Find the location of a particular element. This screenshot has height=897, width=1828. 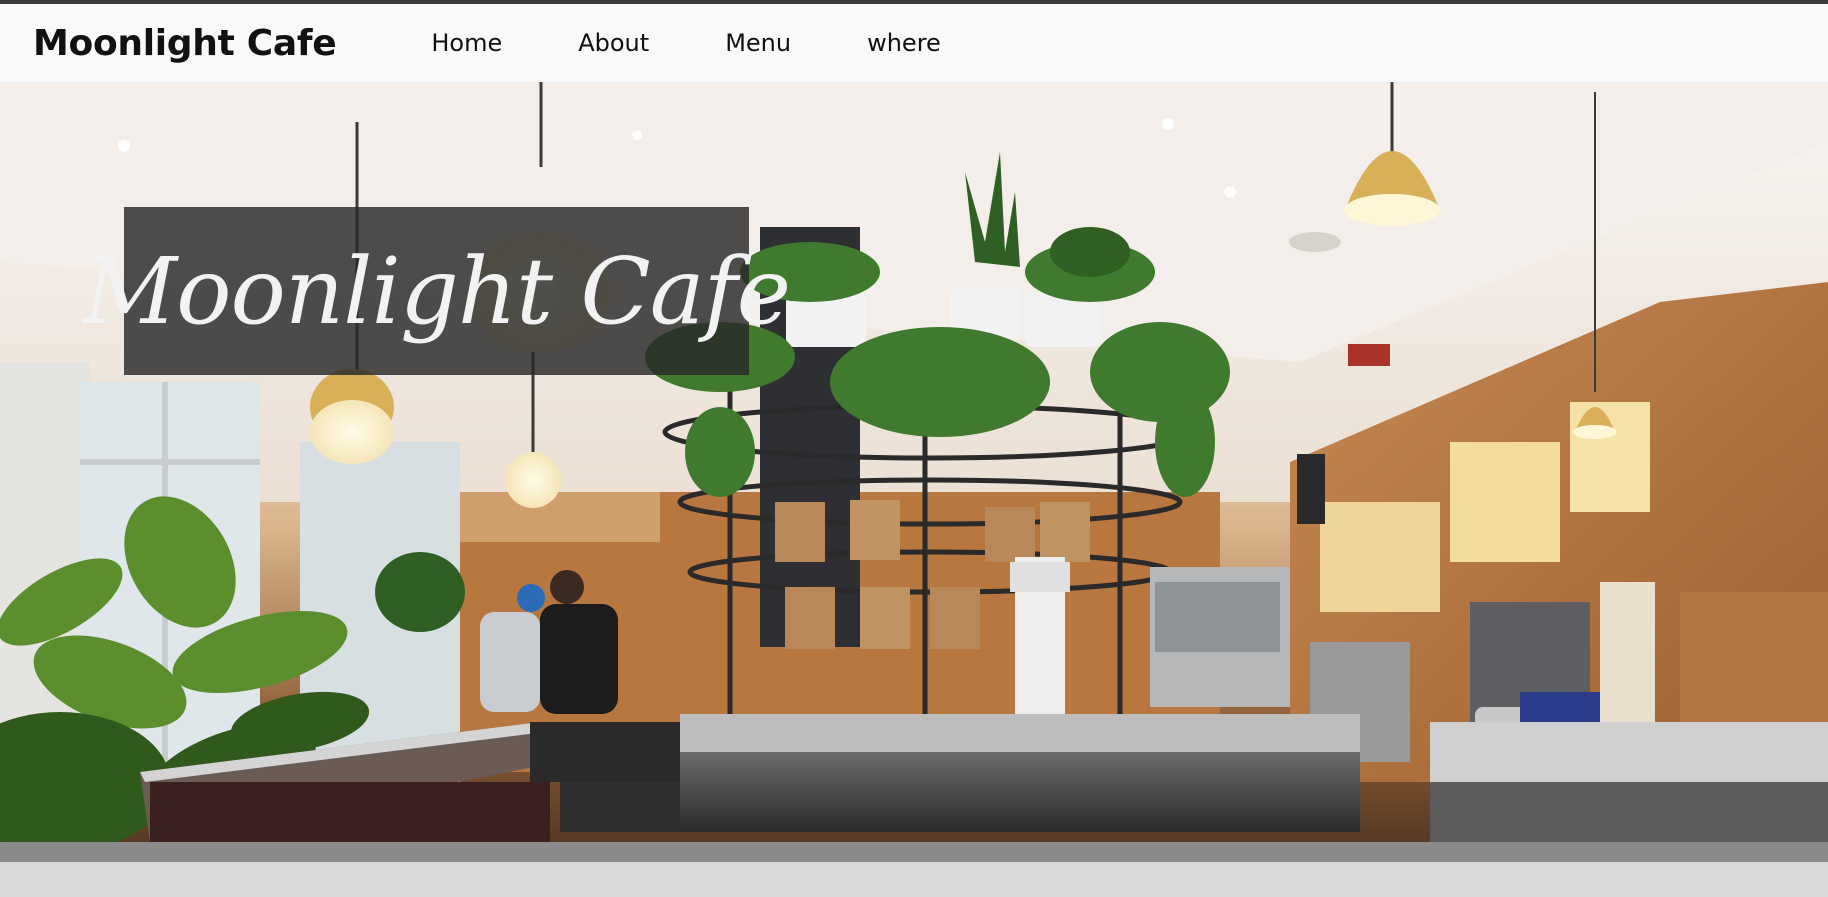

nav-links: Home About Menu where is located at coordinates (702, 43).